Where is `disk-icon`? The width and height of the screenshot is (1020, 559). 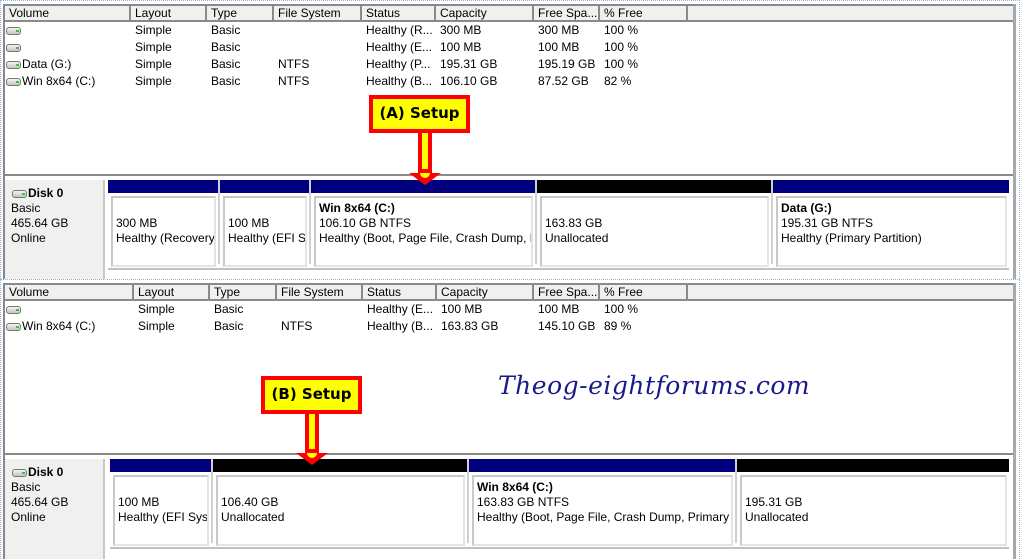
disk-icon is located at coordinates (19, 472).